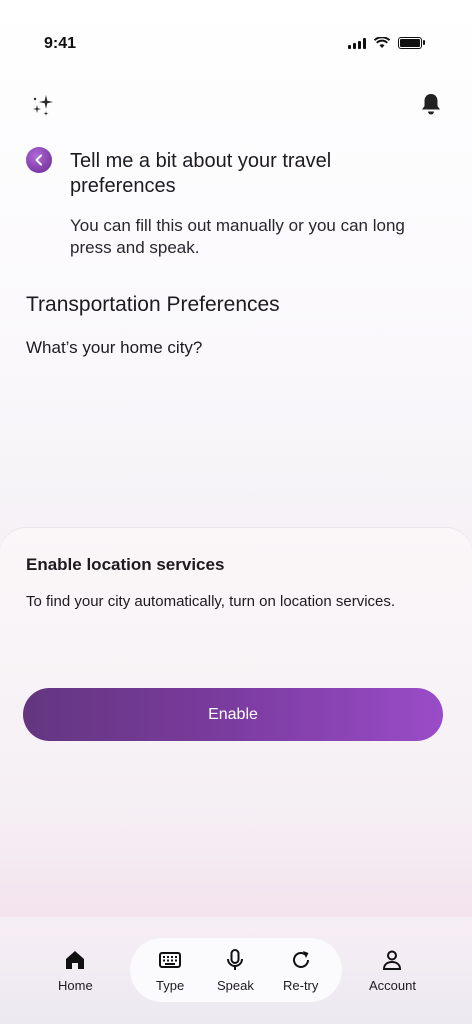  I want to click on battery-icon, so click(411, 43).